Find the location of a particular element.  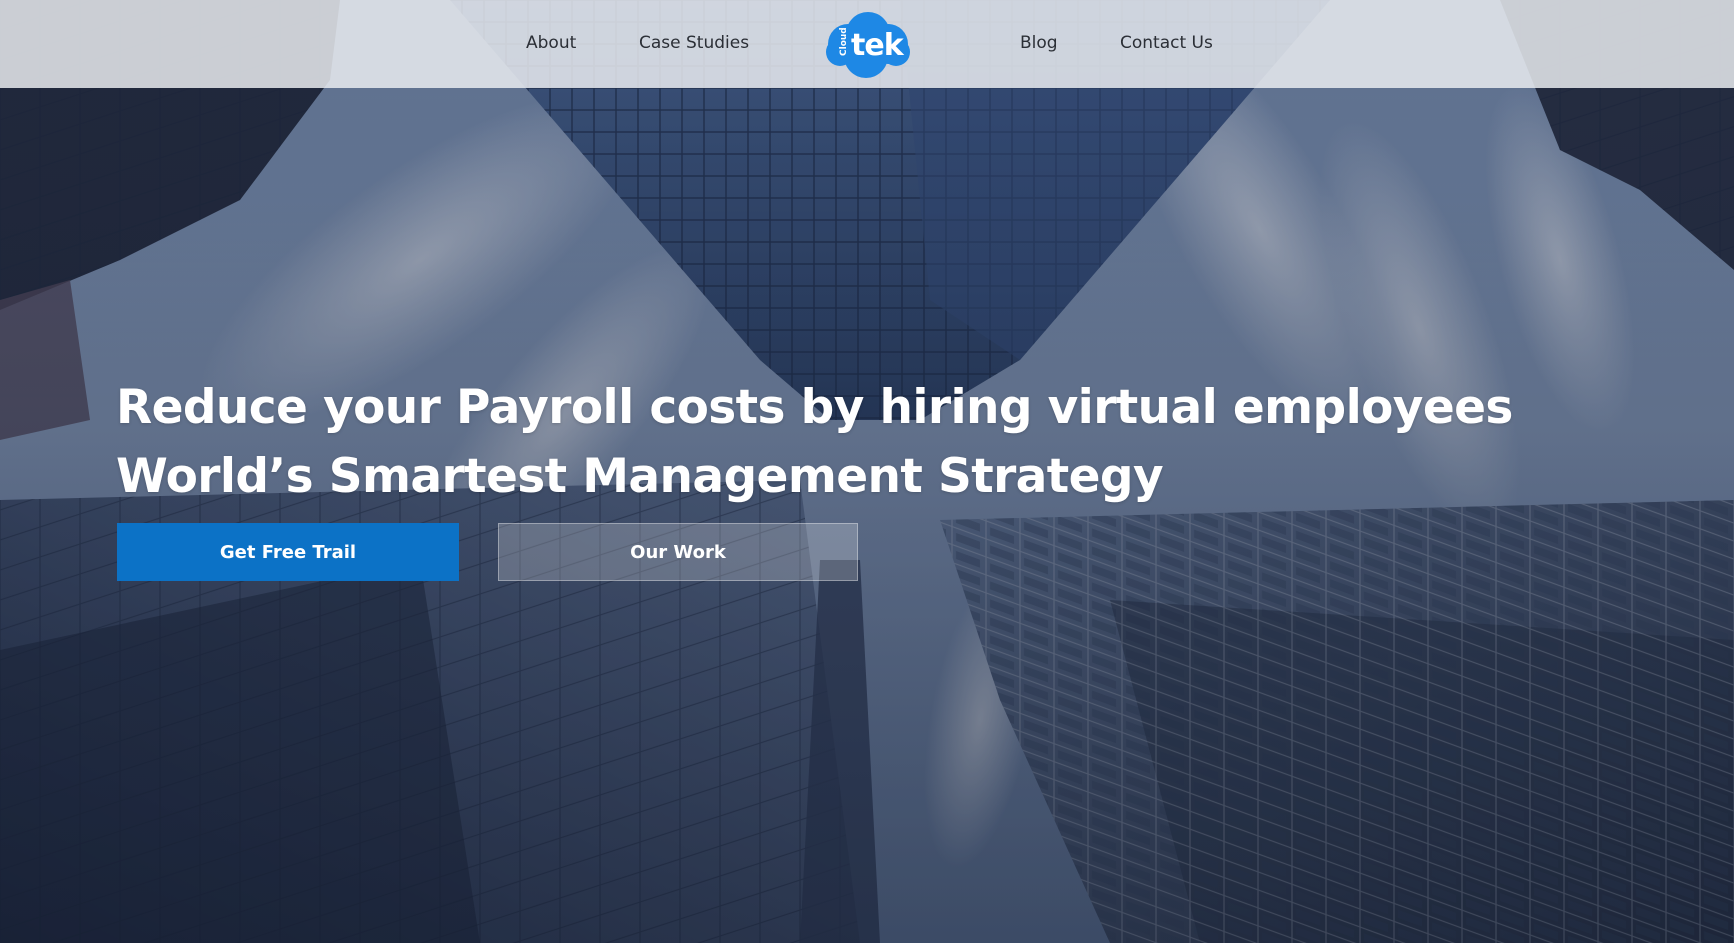

cloudtek-logo: Cloud tek is located at coordinates (867, 45).